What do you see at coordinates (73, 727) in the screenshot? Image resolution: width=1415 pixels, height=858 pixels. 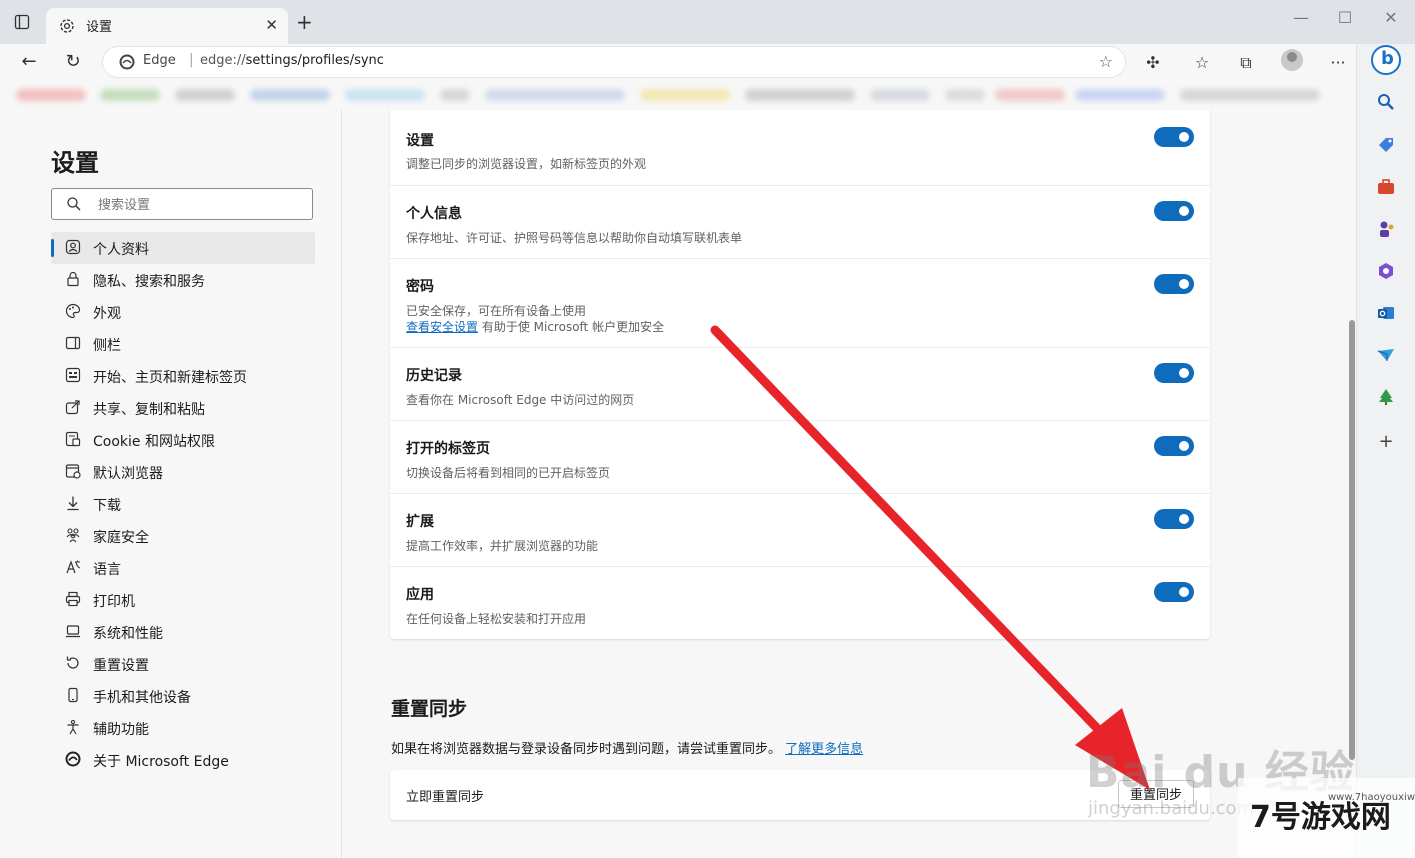 I see `accessibility-icon` at bounding box center [73, 727].